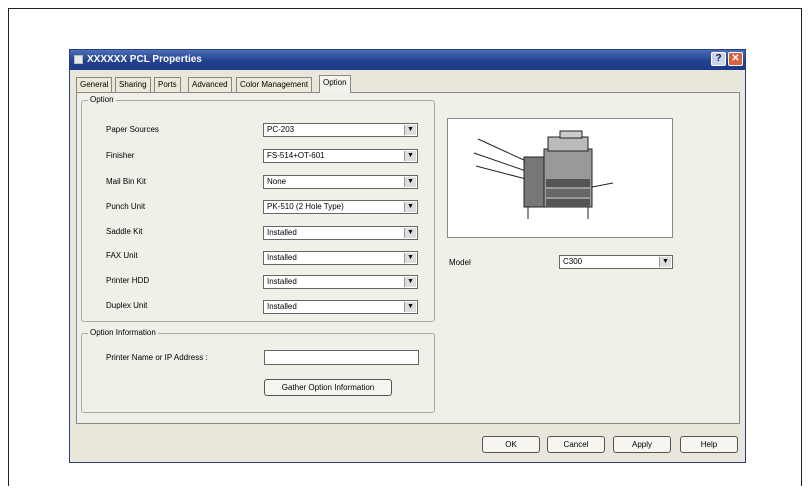  I want to click on duplex-unit-select: Installed ▼, so click(340, 307).